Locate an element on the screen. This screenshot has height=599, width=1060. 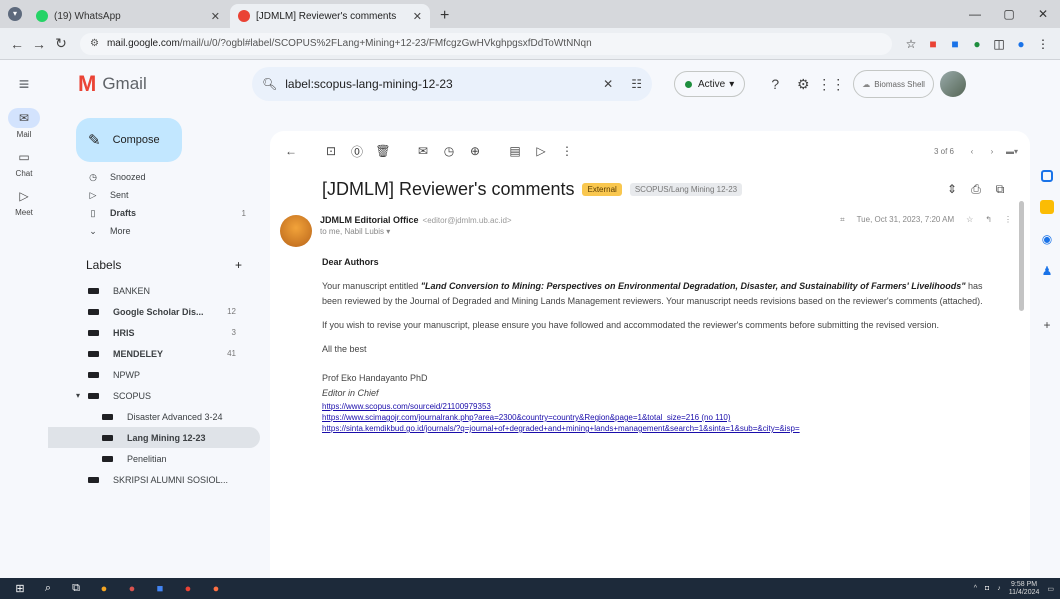
label-item: MENDELEY 41 is located at coordinates (154, 353).